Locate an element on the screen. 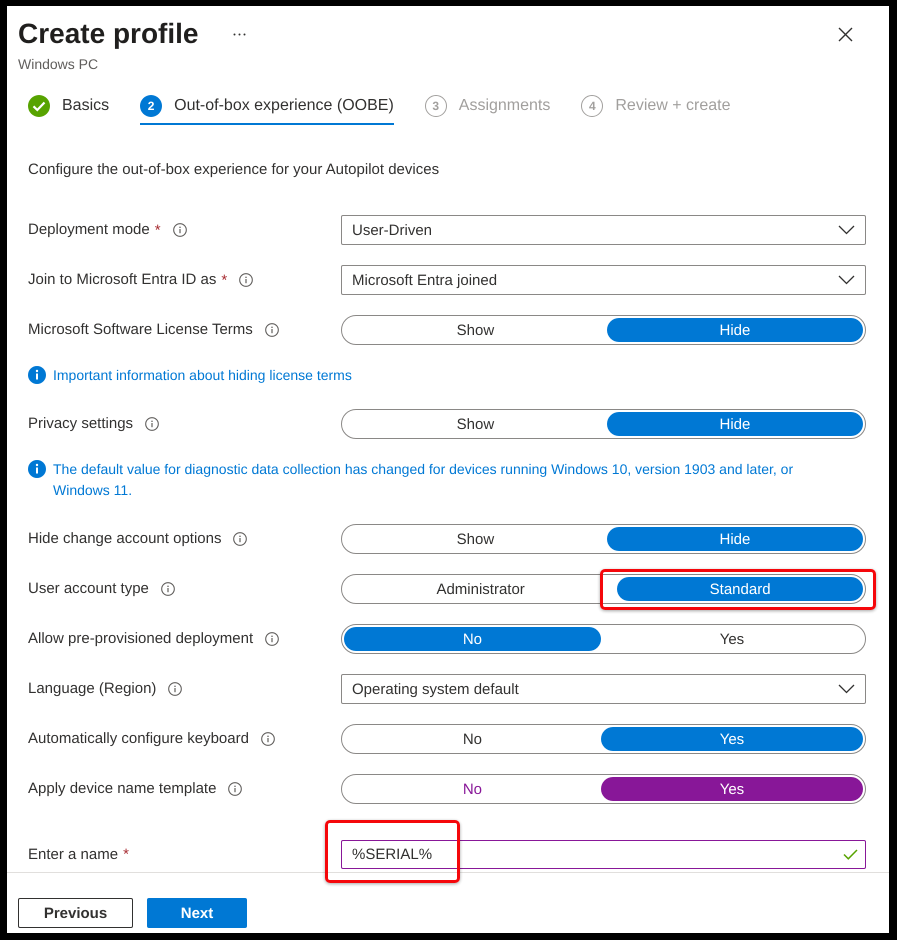  field-label: Apply device name template is located at coordinates (122, 789).